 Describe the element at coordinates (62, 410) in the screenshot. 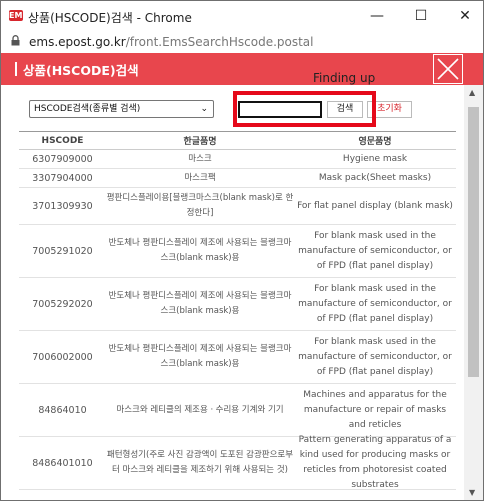

I see `row-hscode: 84864010` at that location.